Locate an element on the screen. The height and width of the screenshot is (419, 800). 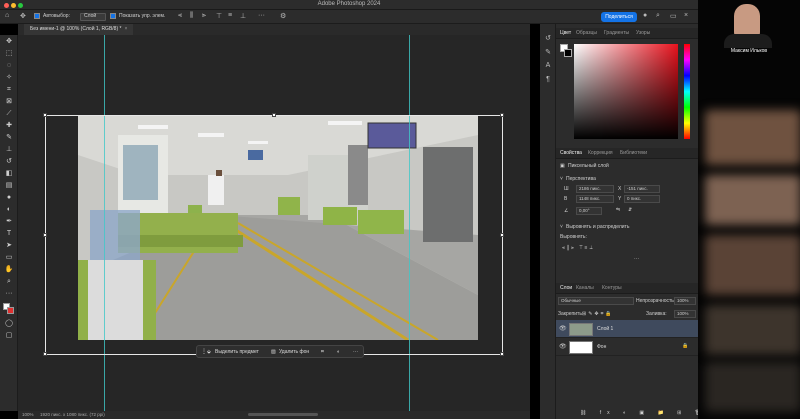
transform-handle-left is located at coordinates (45, 235).